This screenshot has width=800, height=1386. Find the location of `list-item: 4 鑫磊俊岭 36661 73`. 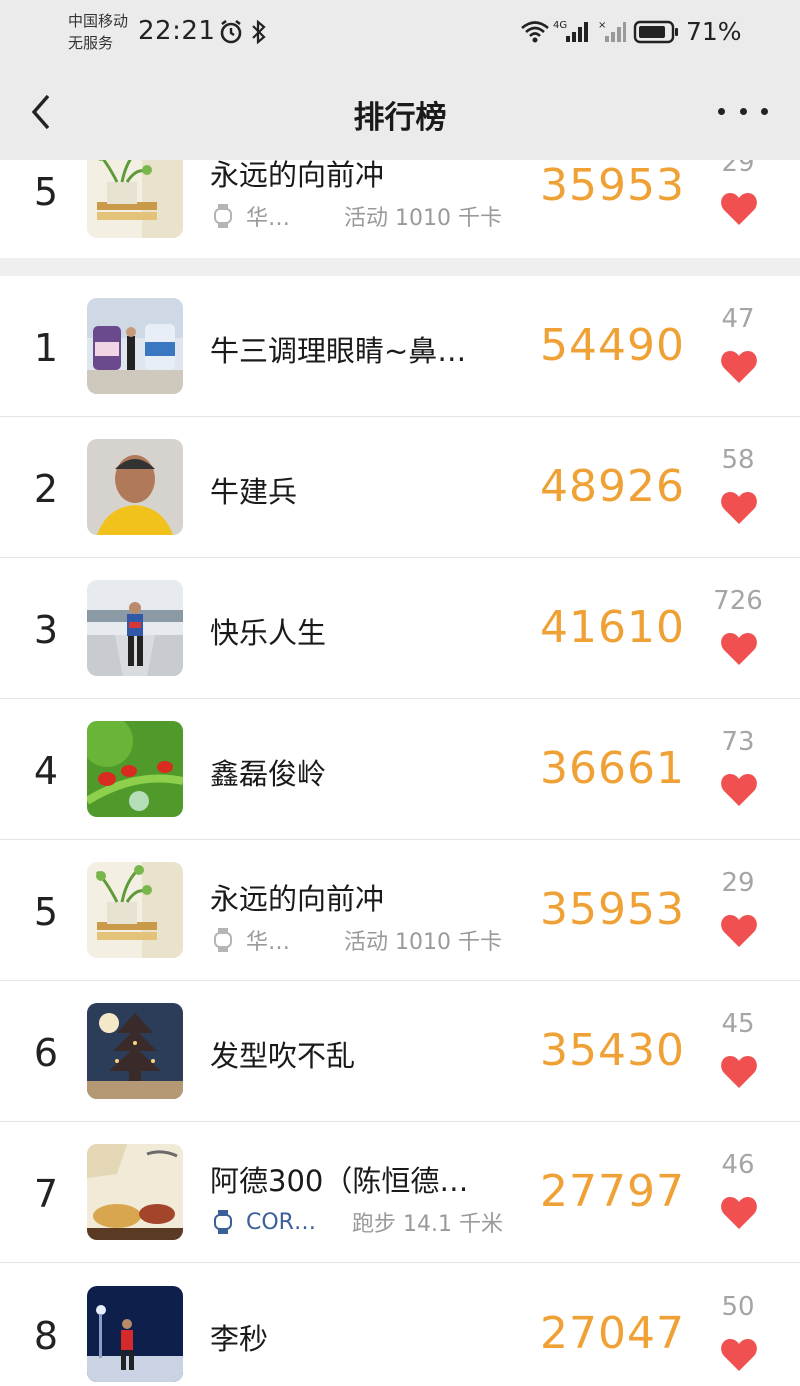

list-item: 4 鑫磊俊岭 36661 73 is located at coordinates (400, 769).